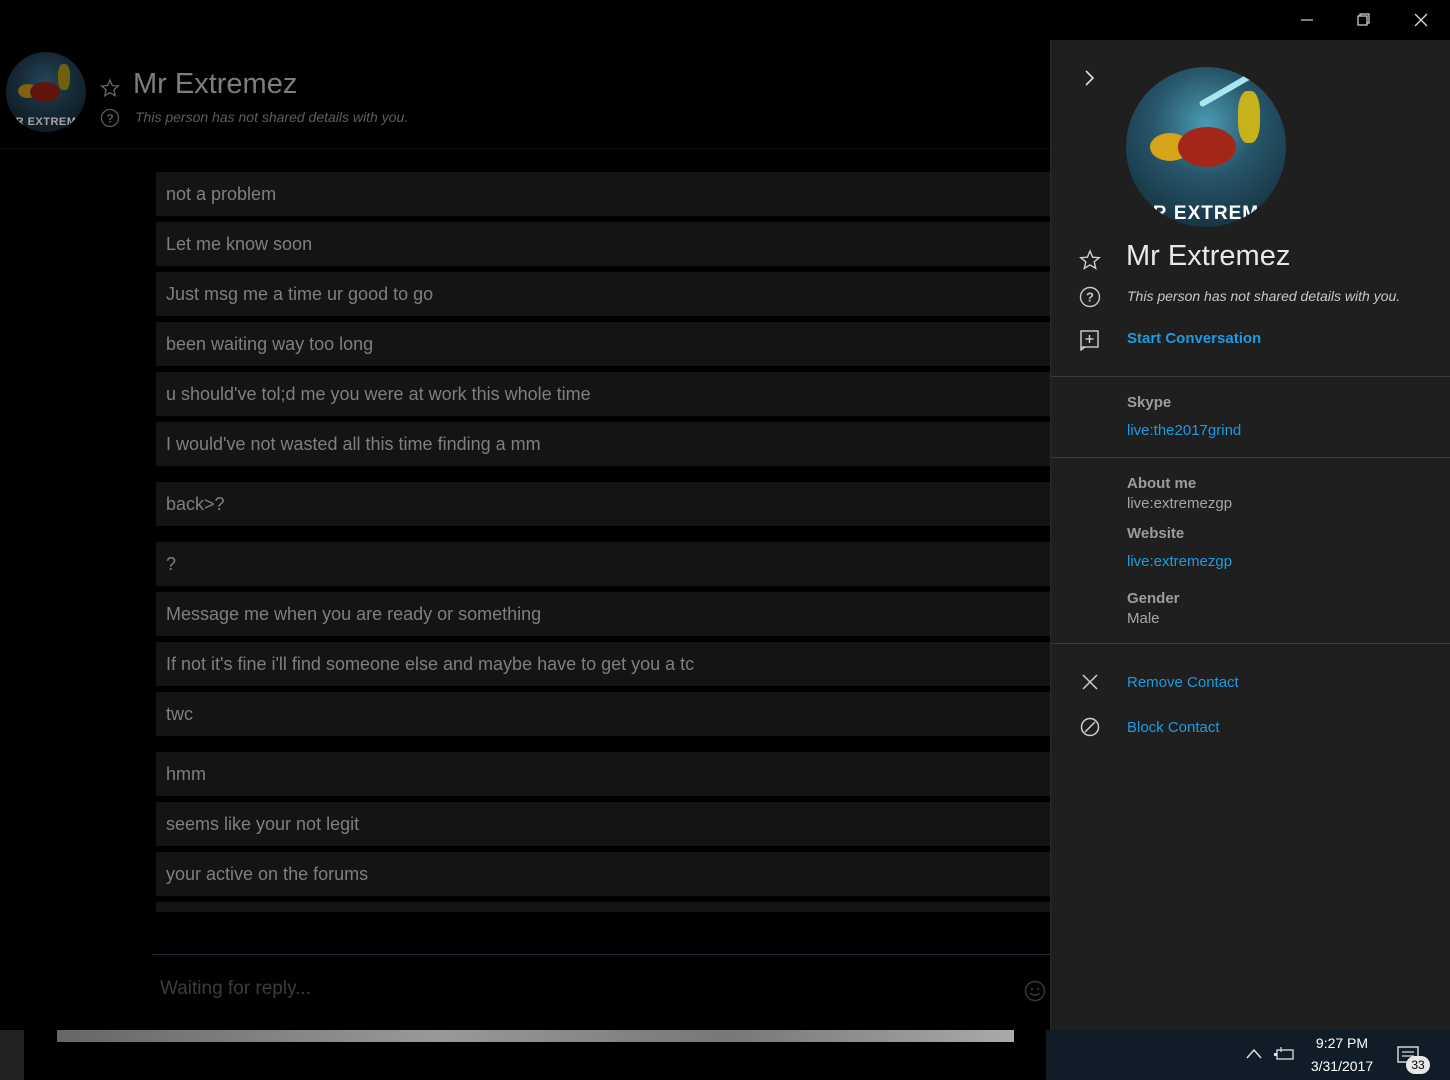 This screenshot has width=1450, height=1080. Describe the element at coordinates (1342, 1043) in the screenshot. I see `clock-time: 9:27 PM` at that location.